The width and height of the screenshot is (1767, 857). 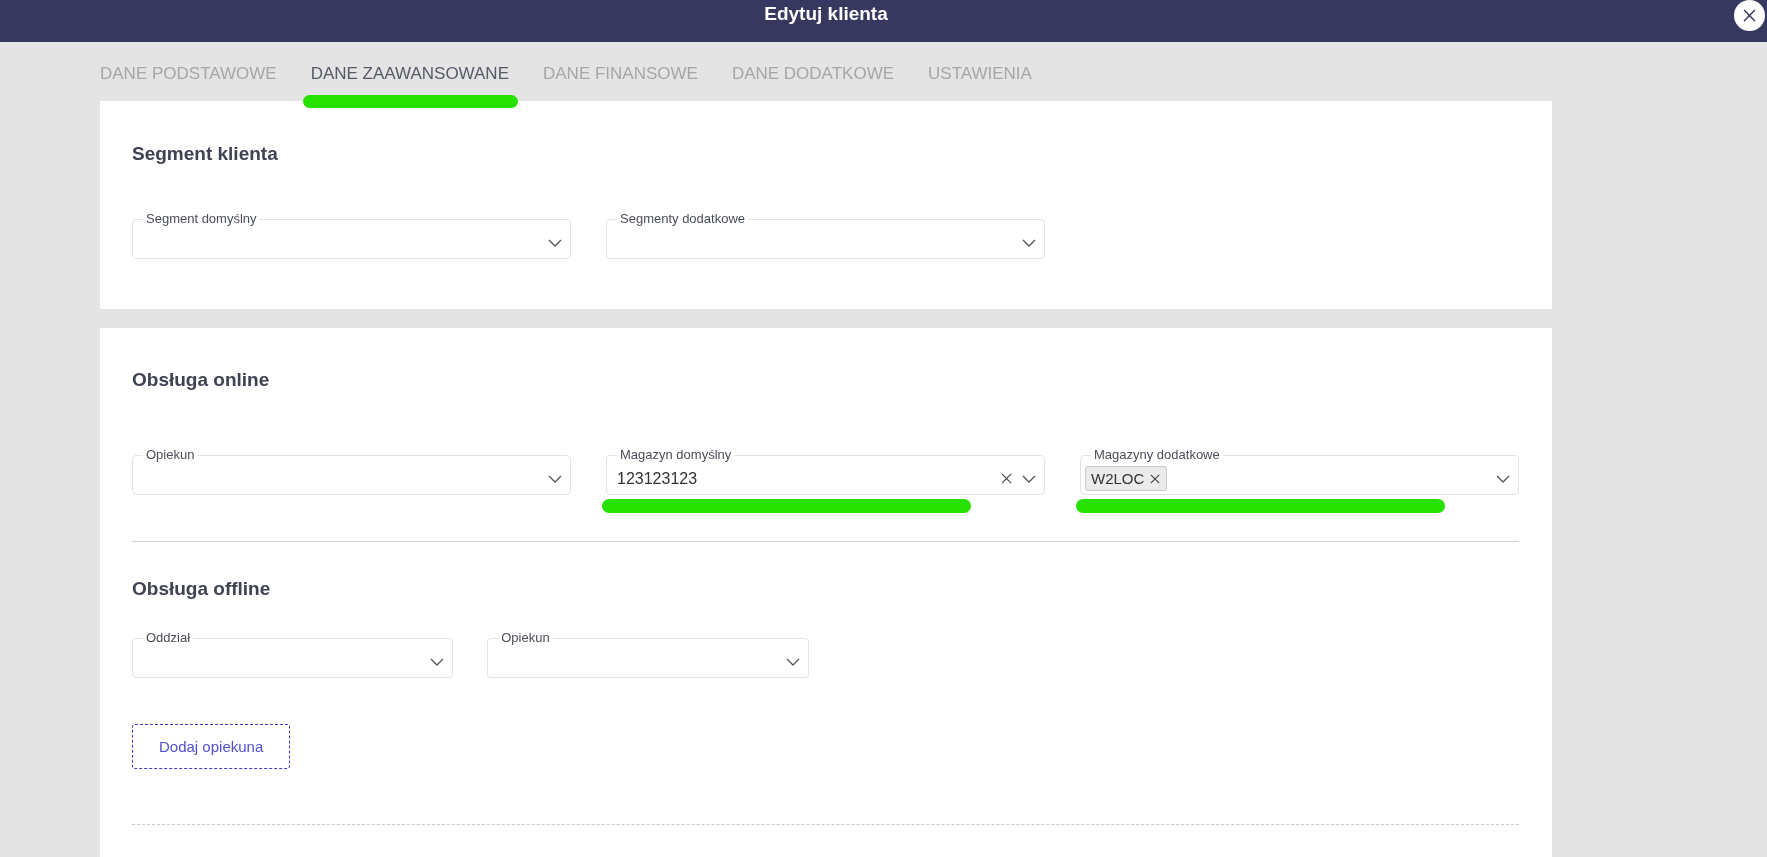 What do you see at coordinates (1118, 478) in the screenshot?
I see `chip-label: W2LOC` at bounding box center [1118, 478].